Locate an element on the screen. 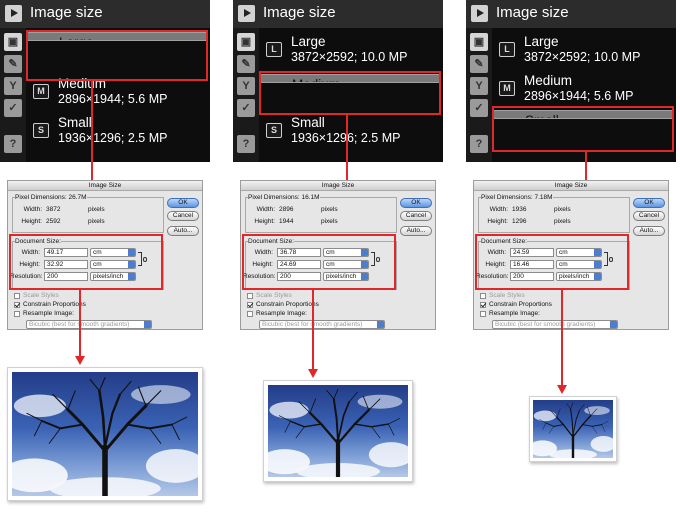 This screenshot has width=680, height=512. playback-icon is located at coordinates (246, 13).